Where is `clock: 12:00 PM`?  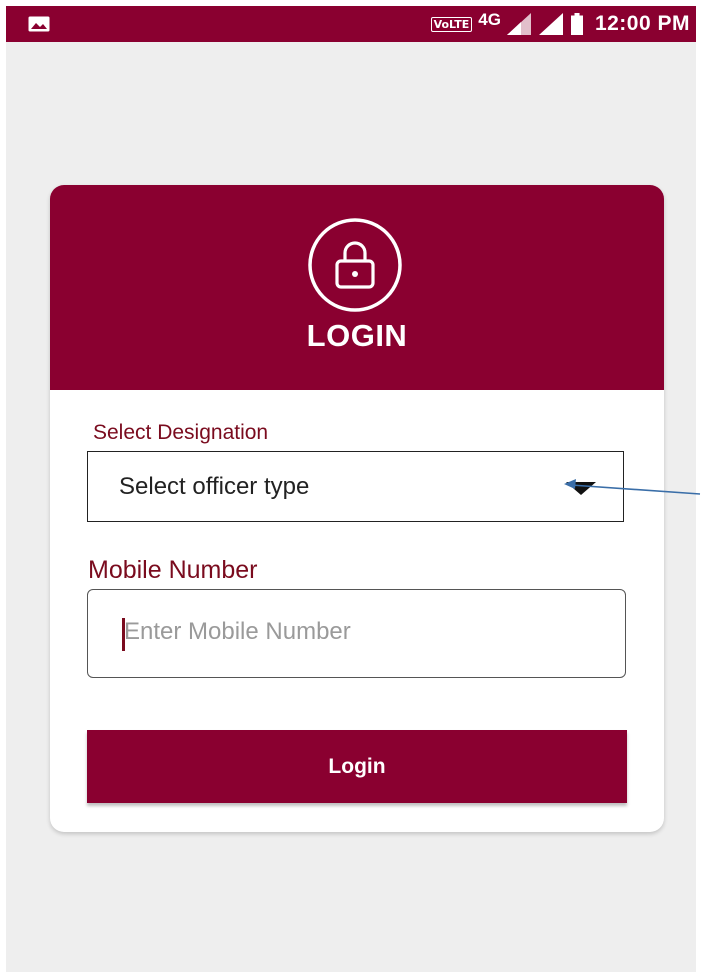 clock: 12:00 PM is located at coordinates (642, 23).